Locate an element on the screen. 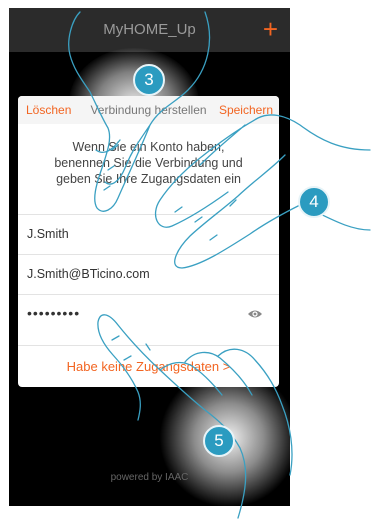  email-value: J.Smith@BTicino.com is located at coordinates (88, 274).